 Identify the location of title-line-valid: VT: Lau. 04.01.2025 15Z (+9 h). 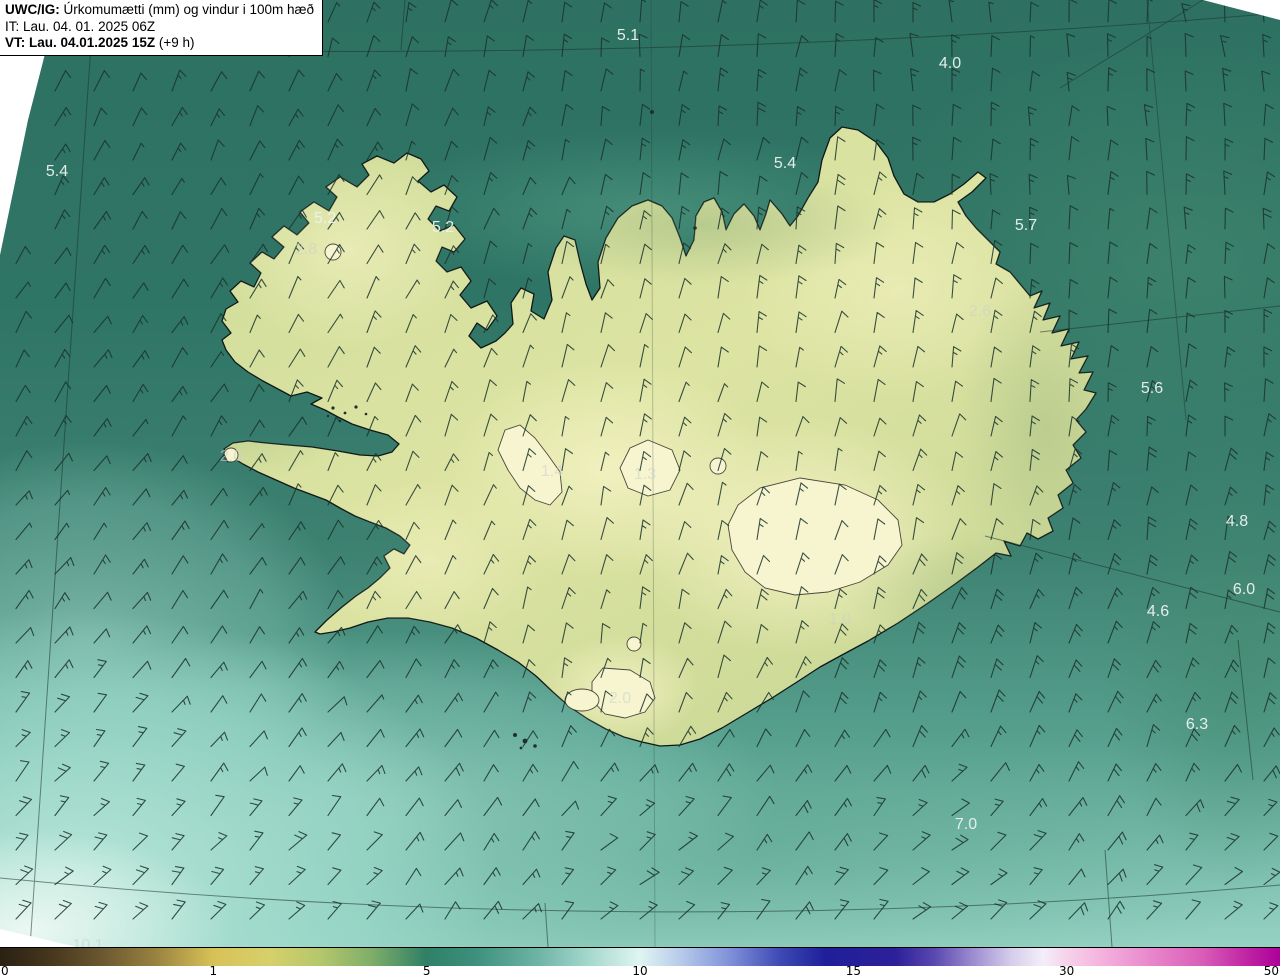
(159, 43).